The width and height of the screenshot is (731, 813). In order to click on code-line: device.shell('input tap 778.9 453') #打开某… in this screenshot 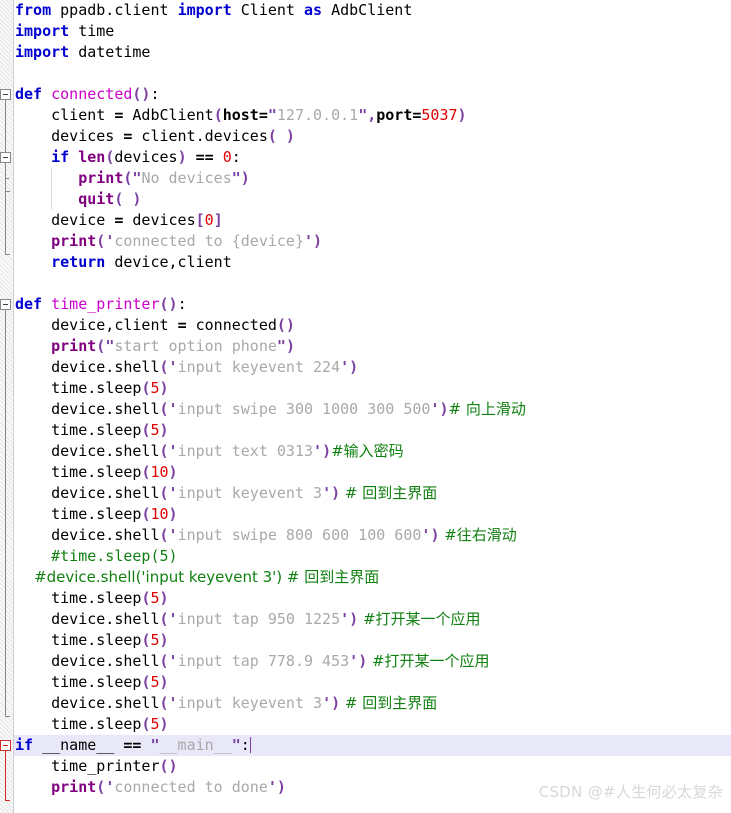, I will do `click(372, 661)`.